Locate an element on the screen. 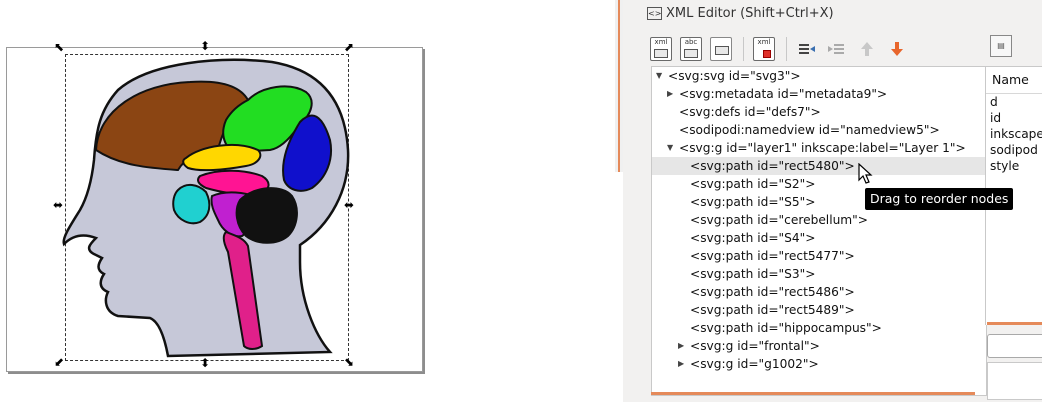  tree-node: <svg:path id="rect5486"> is located at coordinates (819, 292).